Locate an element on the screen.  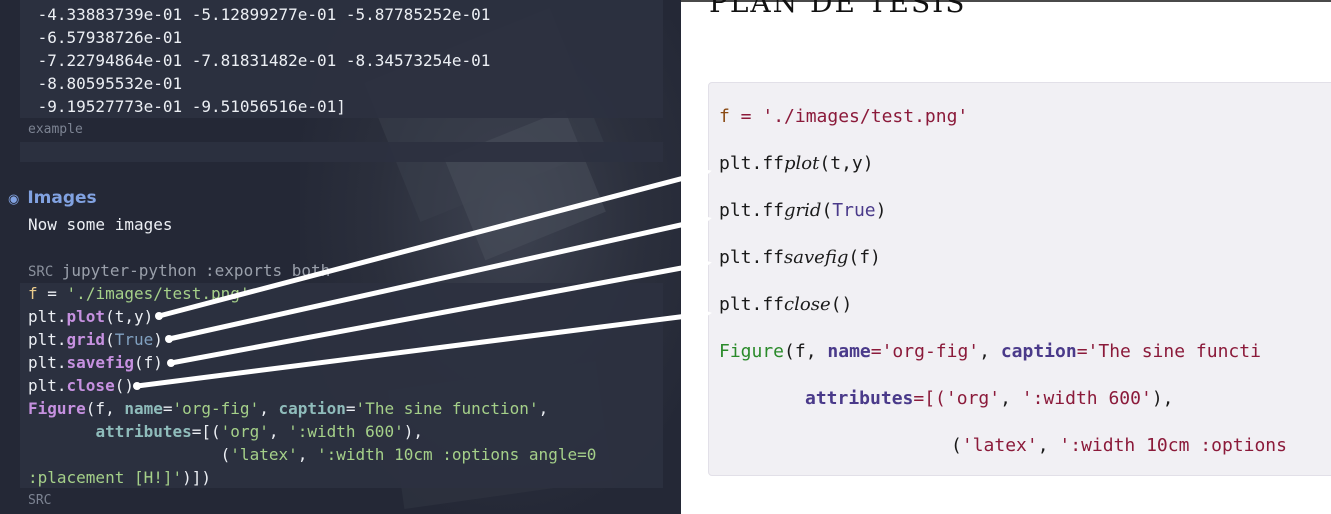
code-line-3: plt.grid(True) is located at coordinates (95, 339).